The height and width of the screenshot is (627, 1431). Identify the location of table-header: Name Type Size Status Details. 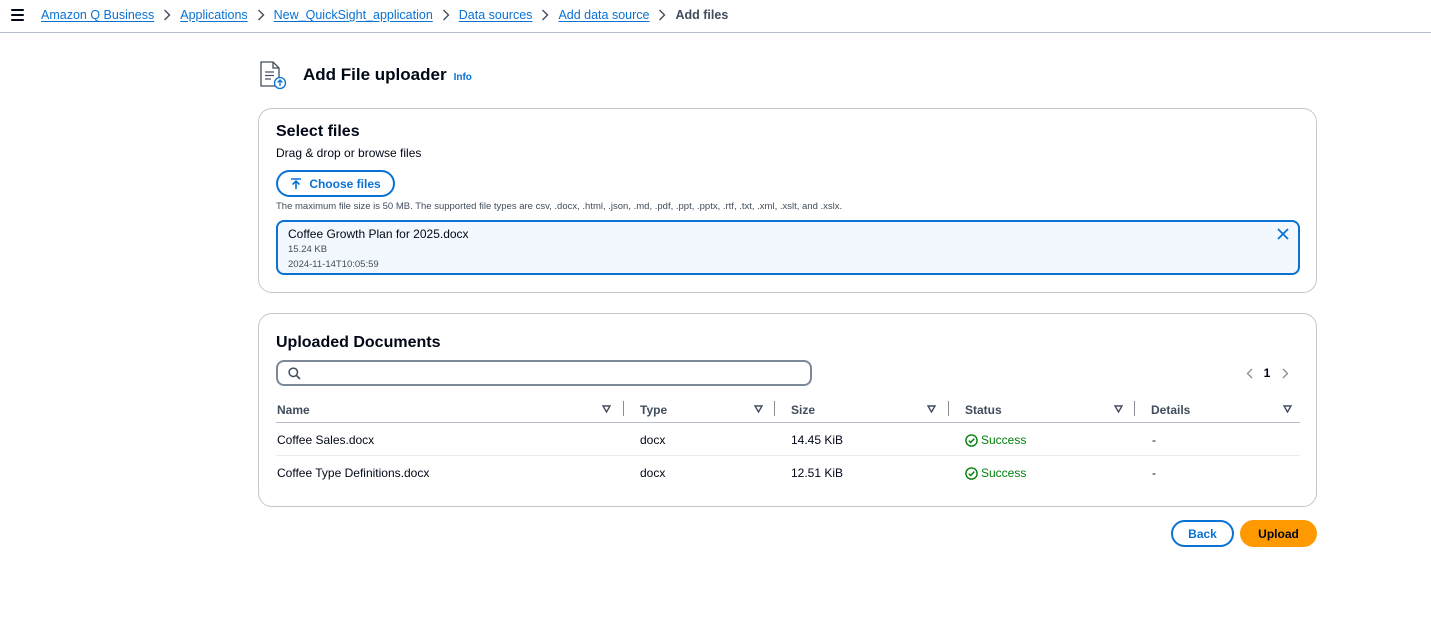
(788, 409).